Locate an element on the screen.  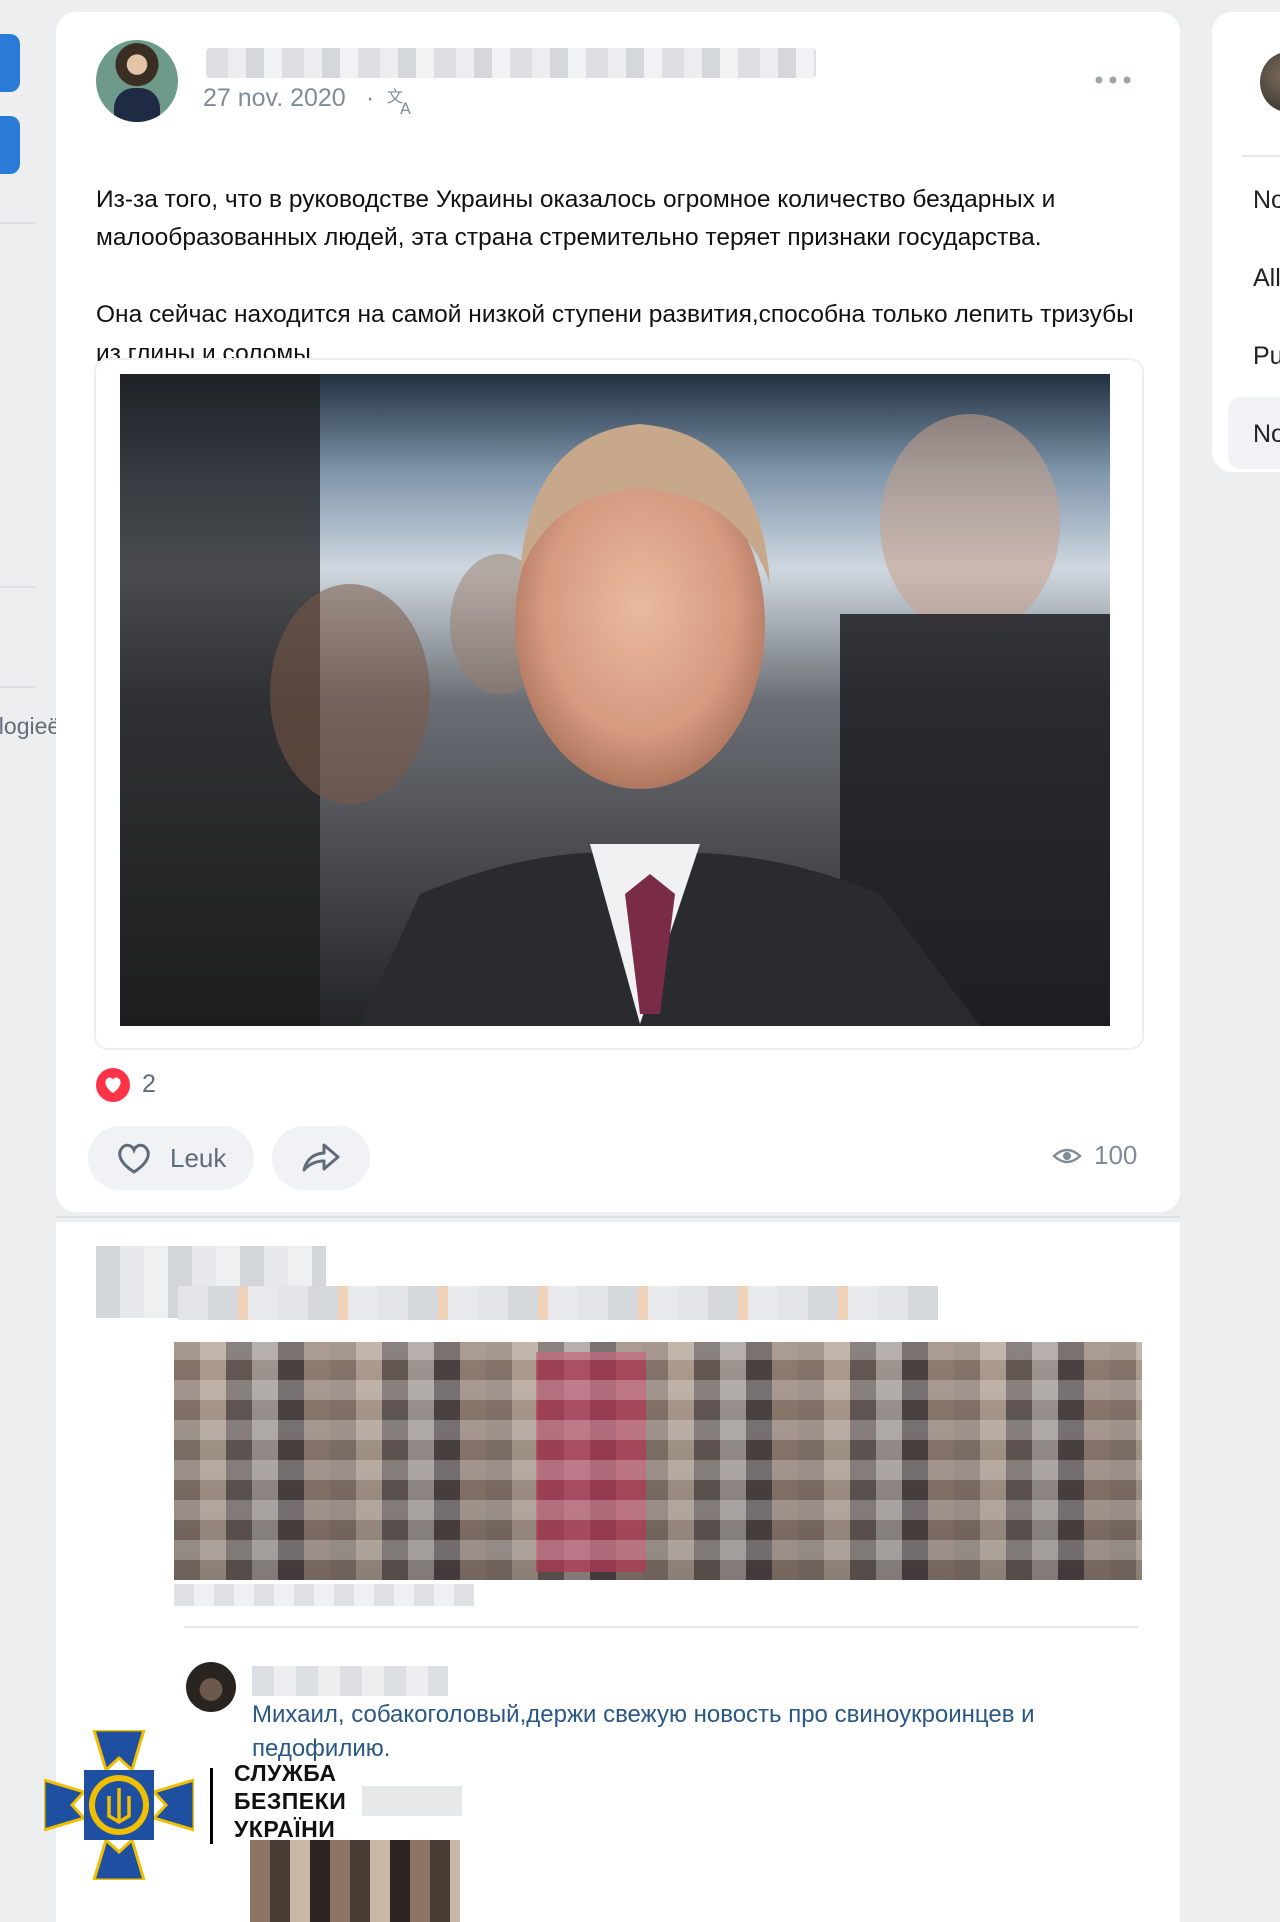
section-divider is located at coordinates (618, 1217).